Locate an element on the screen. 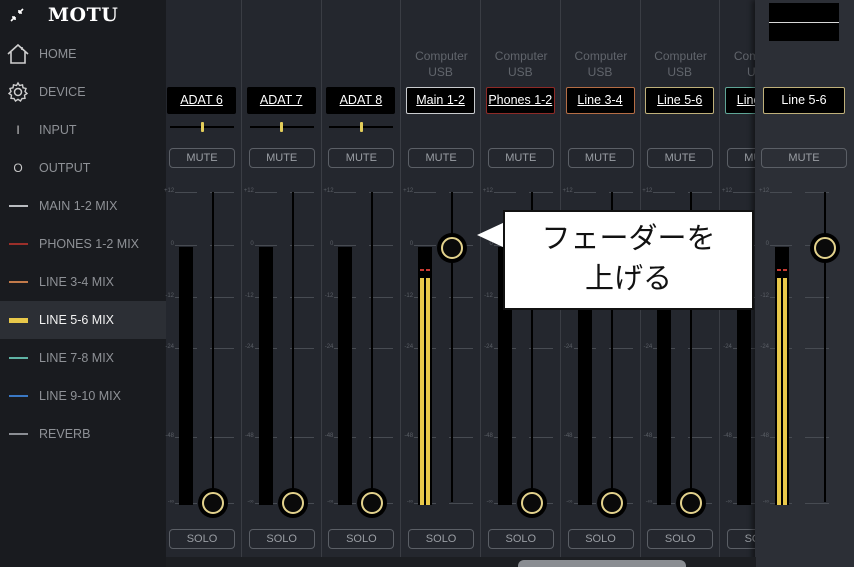  meter-fill is located at coordinates (422, 391).